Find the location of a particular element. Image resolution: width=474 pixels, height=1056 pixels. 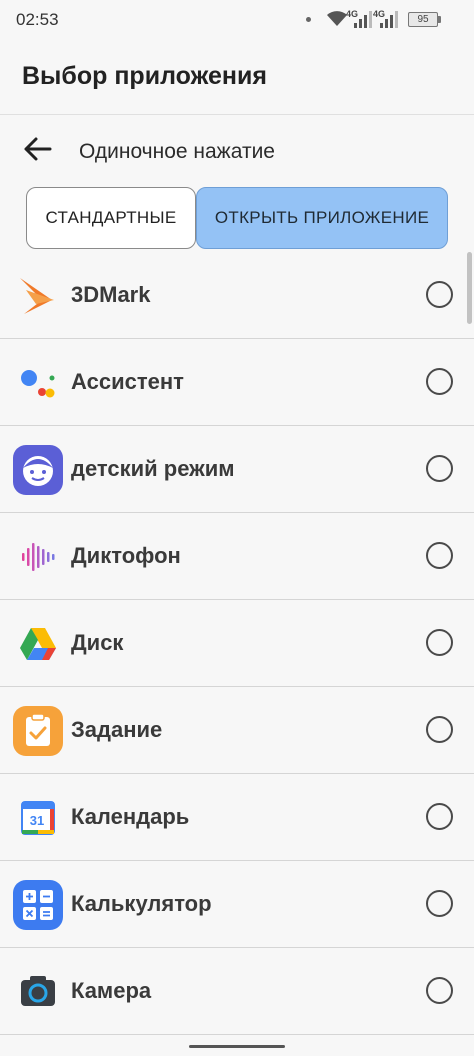

tab-standard: СТАНДАРТНЫЕ is located at coordinates (111, 218).